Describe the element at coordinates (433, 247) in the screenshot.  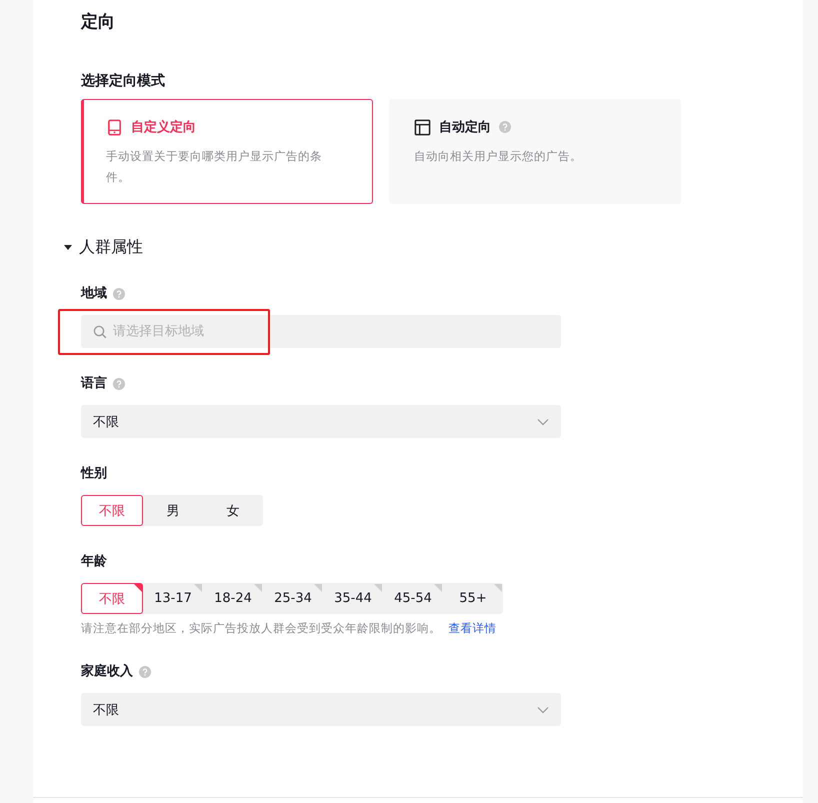
I see `section-toggle: 人群属性` at that location.